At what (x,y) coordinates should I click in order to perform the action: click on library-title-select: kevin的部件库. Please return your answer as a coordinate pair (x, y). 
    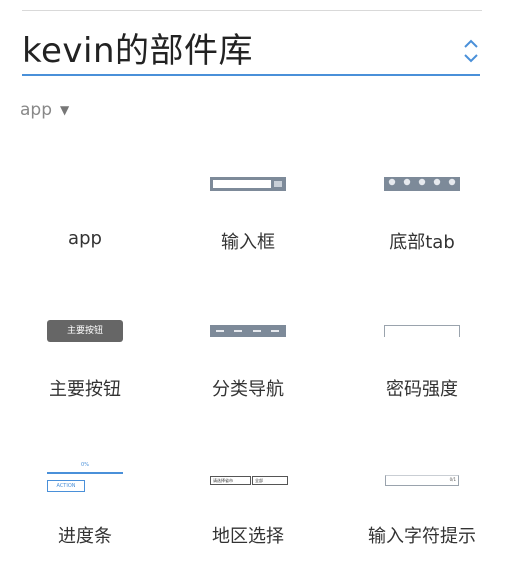
    Looking at the image, I should click on (251, 52).